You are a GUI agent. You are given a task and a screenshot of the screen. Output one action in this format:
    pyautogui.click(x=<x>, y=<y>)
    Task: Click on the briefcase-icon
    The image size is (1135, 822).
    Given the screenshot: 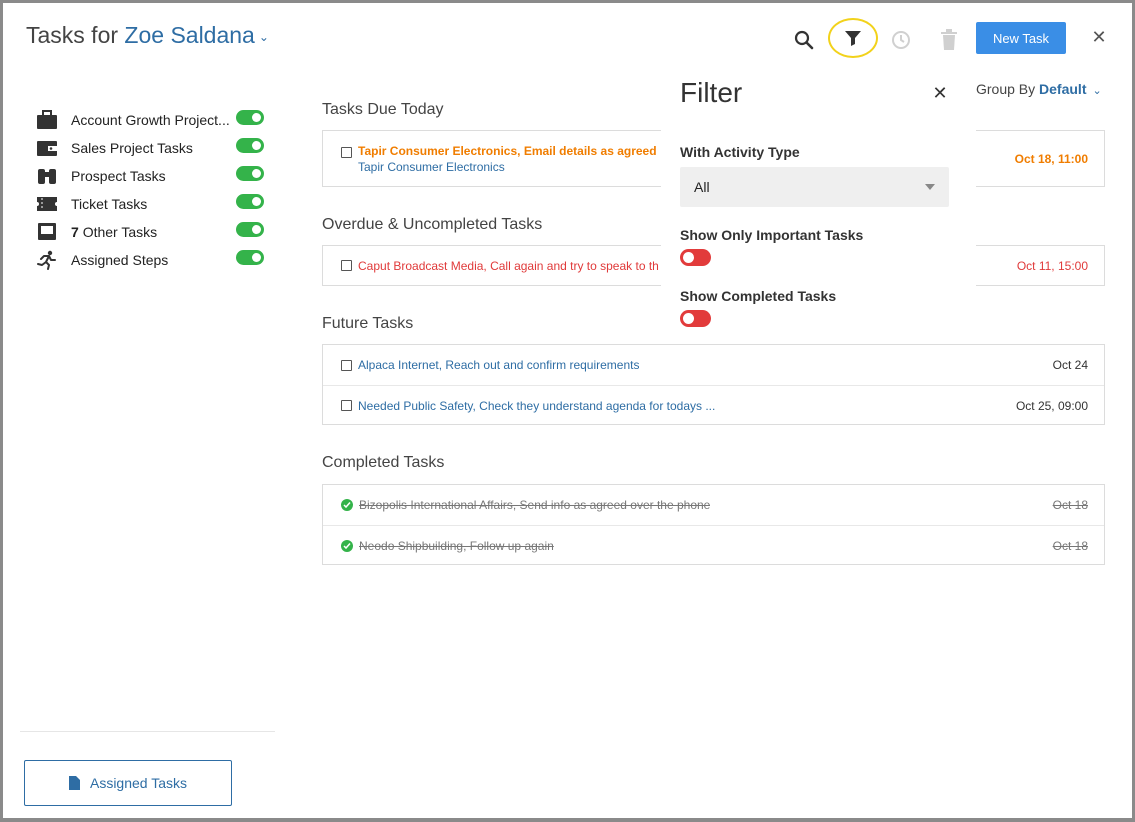 What is the action you would take?
    pyautogui.click(x=49, y=120)
    